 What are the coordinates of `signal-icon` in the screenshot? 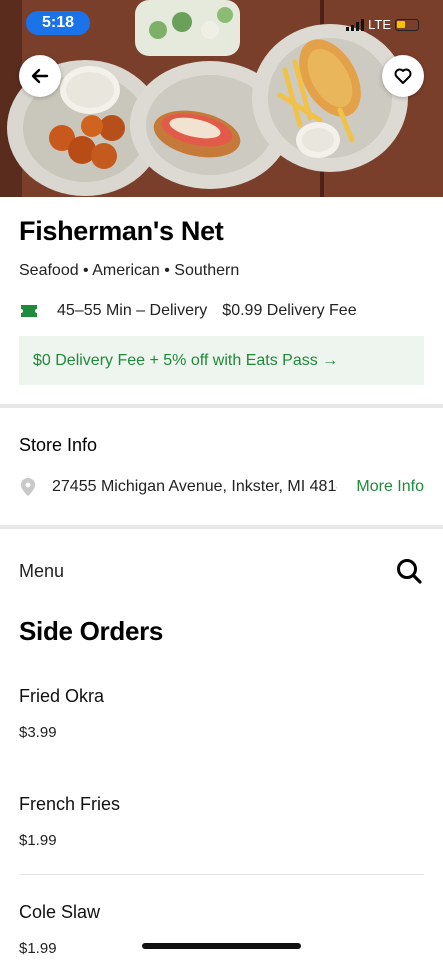 It's located at (355, 24).